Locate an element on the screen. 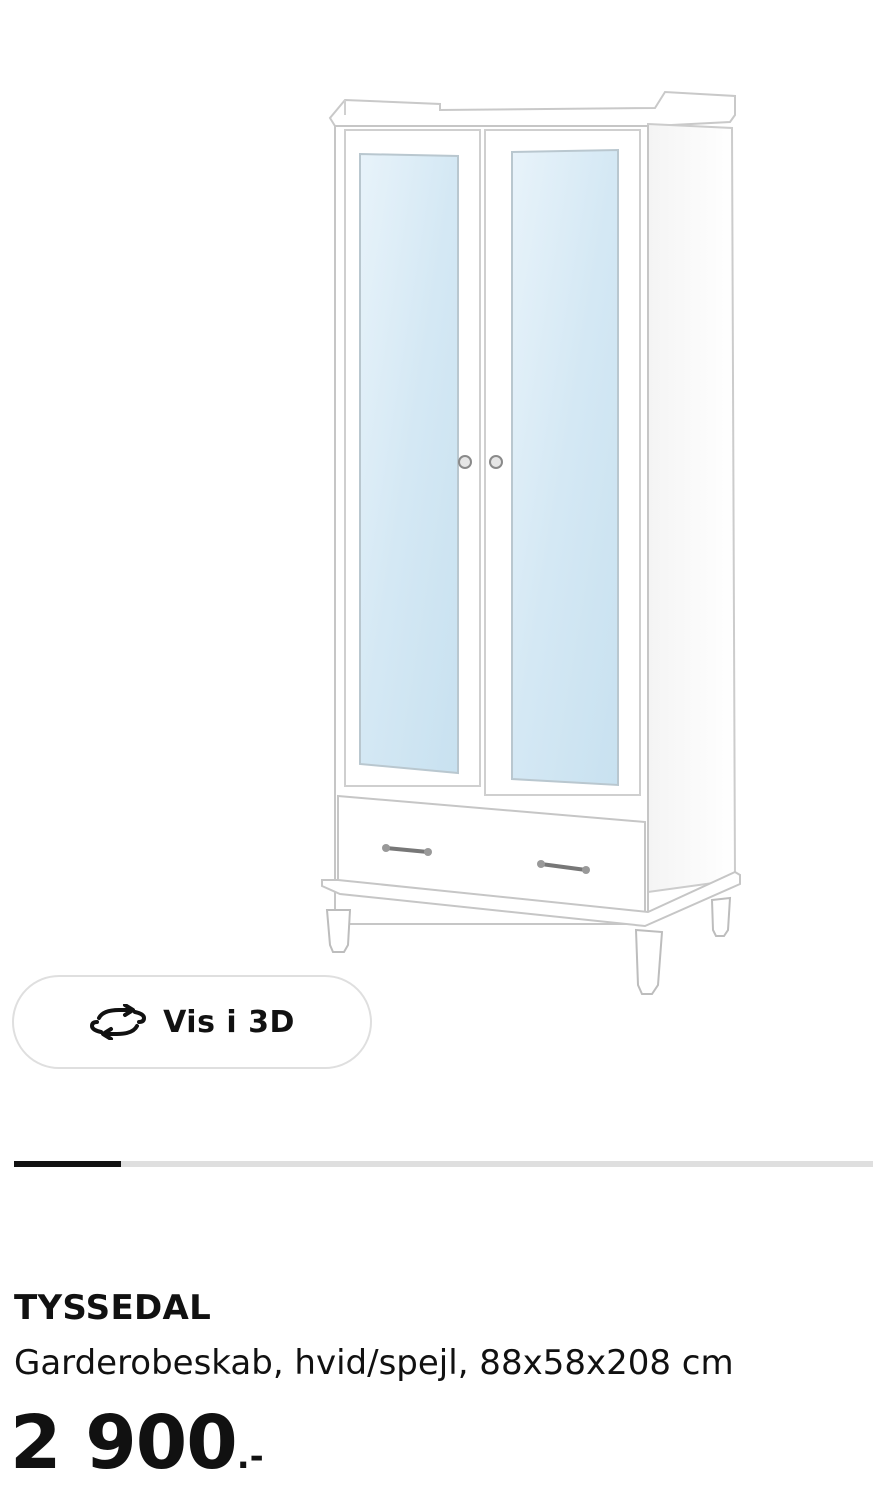 This screenshot has width=873, height=1491. image-carousel-scrollbar is located at coordinates (443, 1164).